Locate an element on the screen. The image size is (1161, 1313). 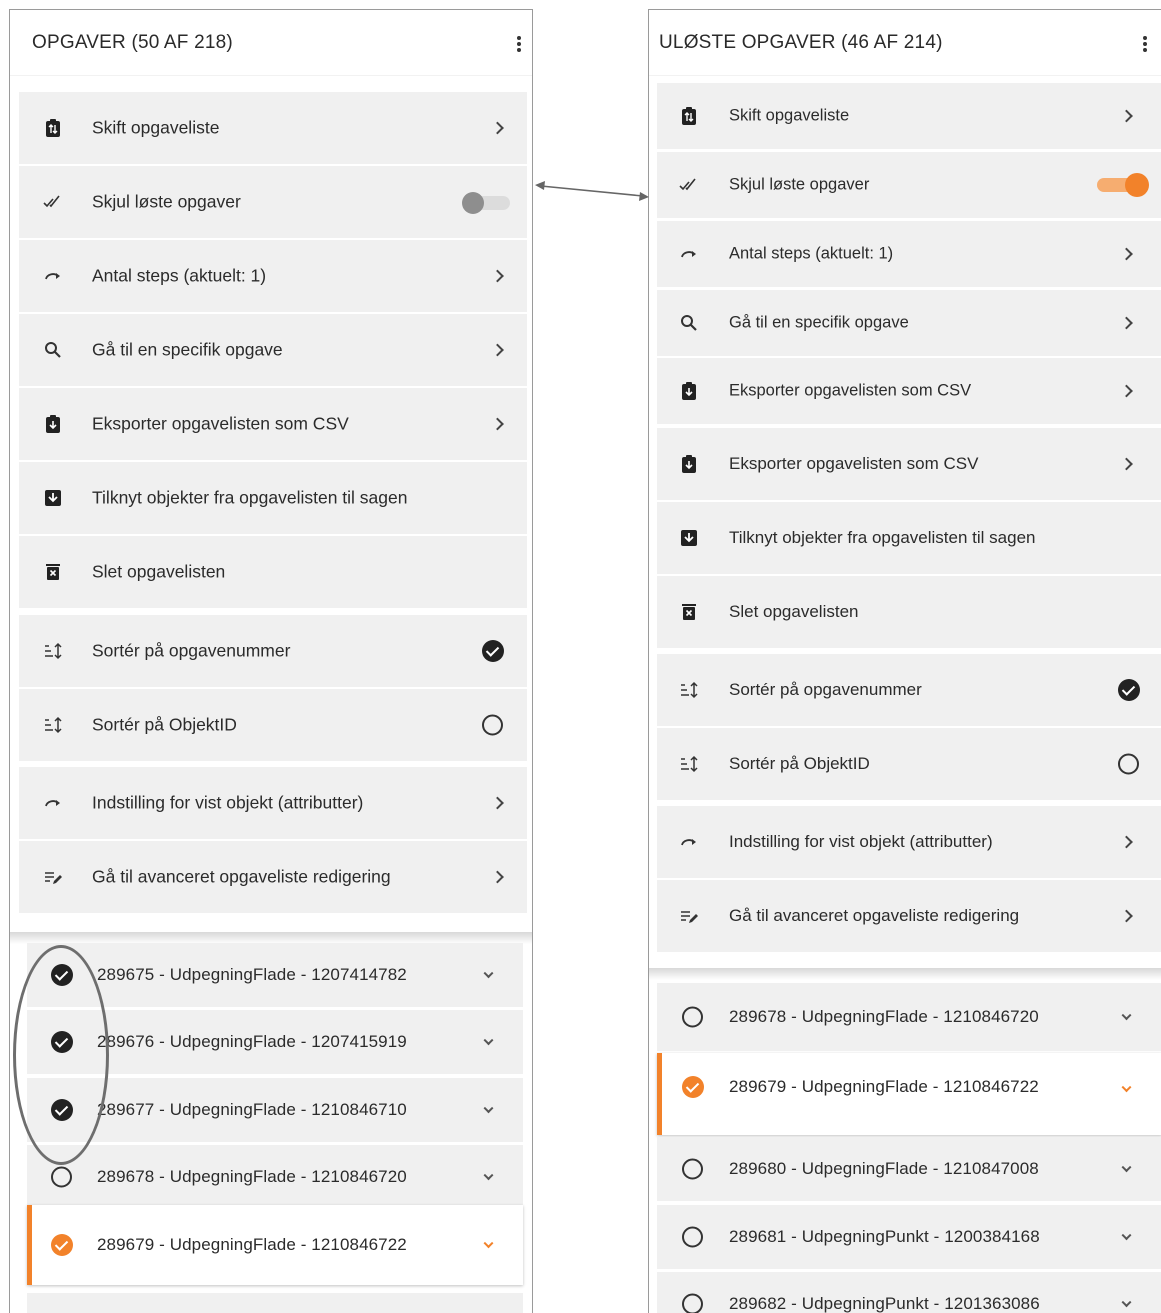
task-label: 289677 - UdpegningFlade - 1210846710 is located at coordinates (252, 1109).